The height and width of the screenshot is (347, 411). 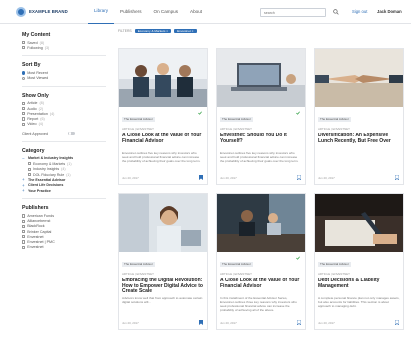 What do you see at coordinates (64, 190) in the screenshot?
I see `category-item: + Your Practice` at bounding box center [64, 190].